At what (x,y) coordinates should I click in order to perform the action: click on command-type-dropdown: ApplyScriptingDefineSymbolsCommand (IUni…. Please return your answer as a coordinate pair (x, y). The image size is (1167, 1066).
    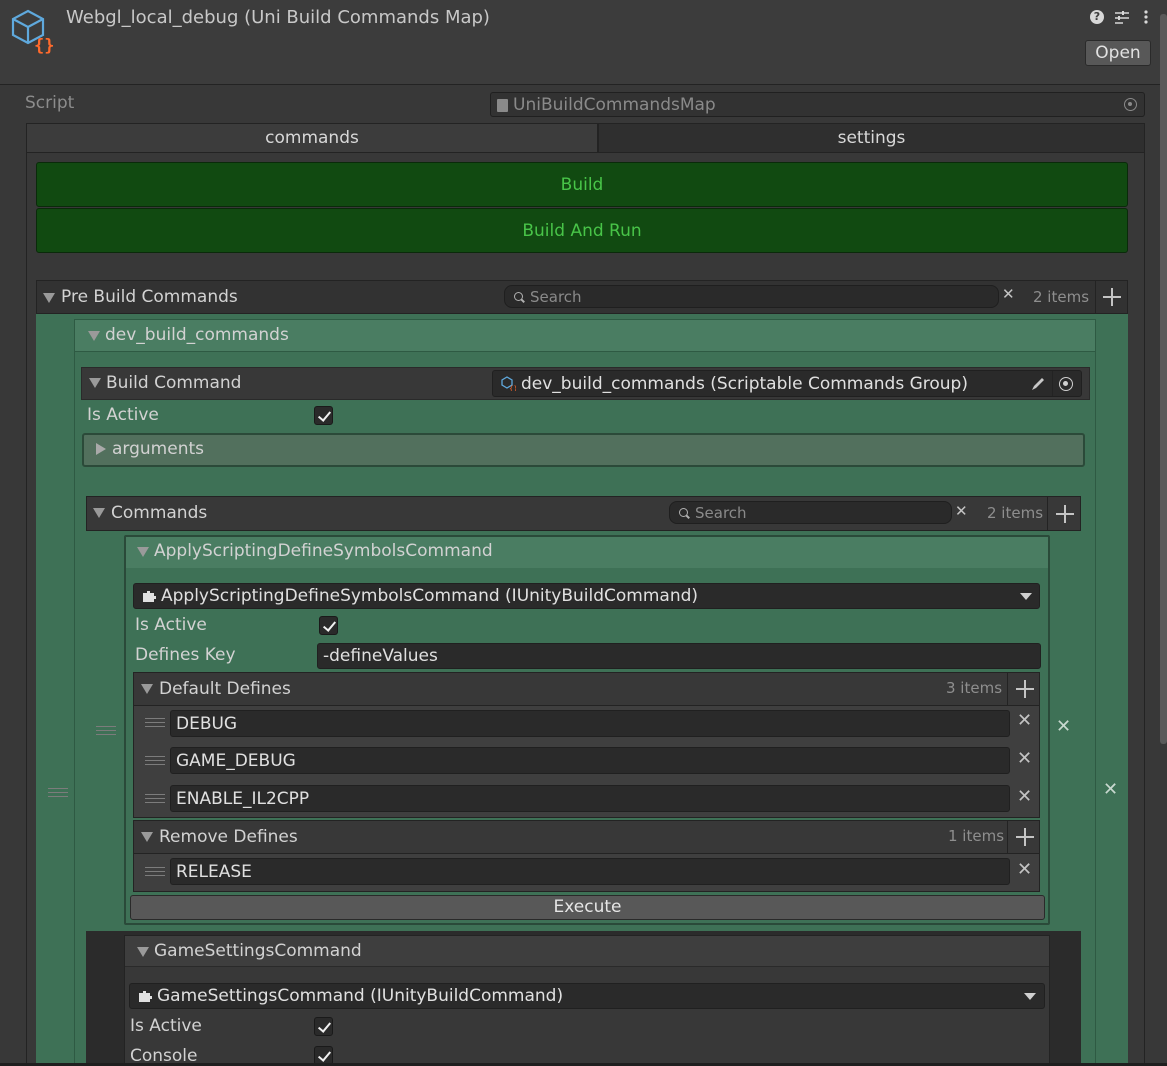
    Looking at the image, I should click on (586, 596).